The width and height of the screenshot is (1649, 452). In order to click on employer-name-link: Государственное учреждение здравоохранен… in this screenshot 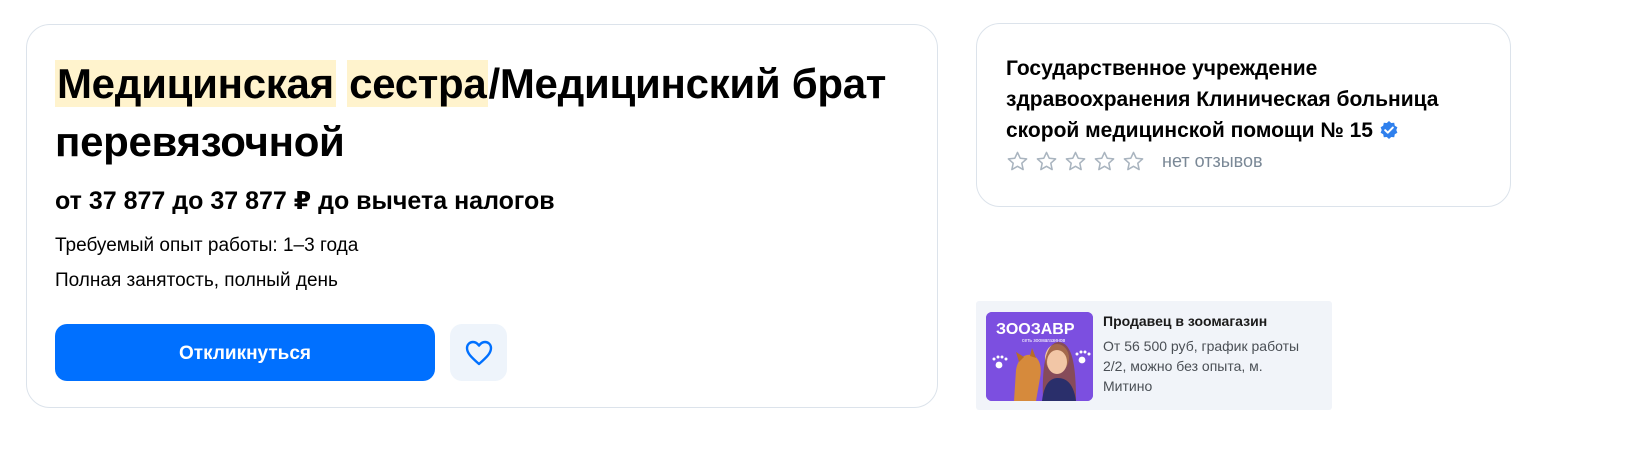, I will do `click(1241, 99)`.